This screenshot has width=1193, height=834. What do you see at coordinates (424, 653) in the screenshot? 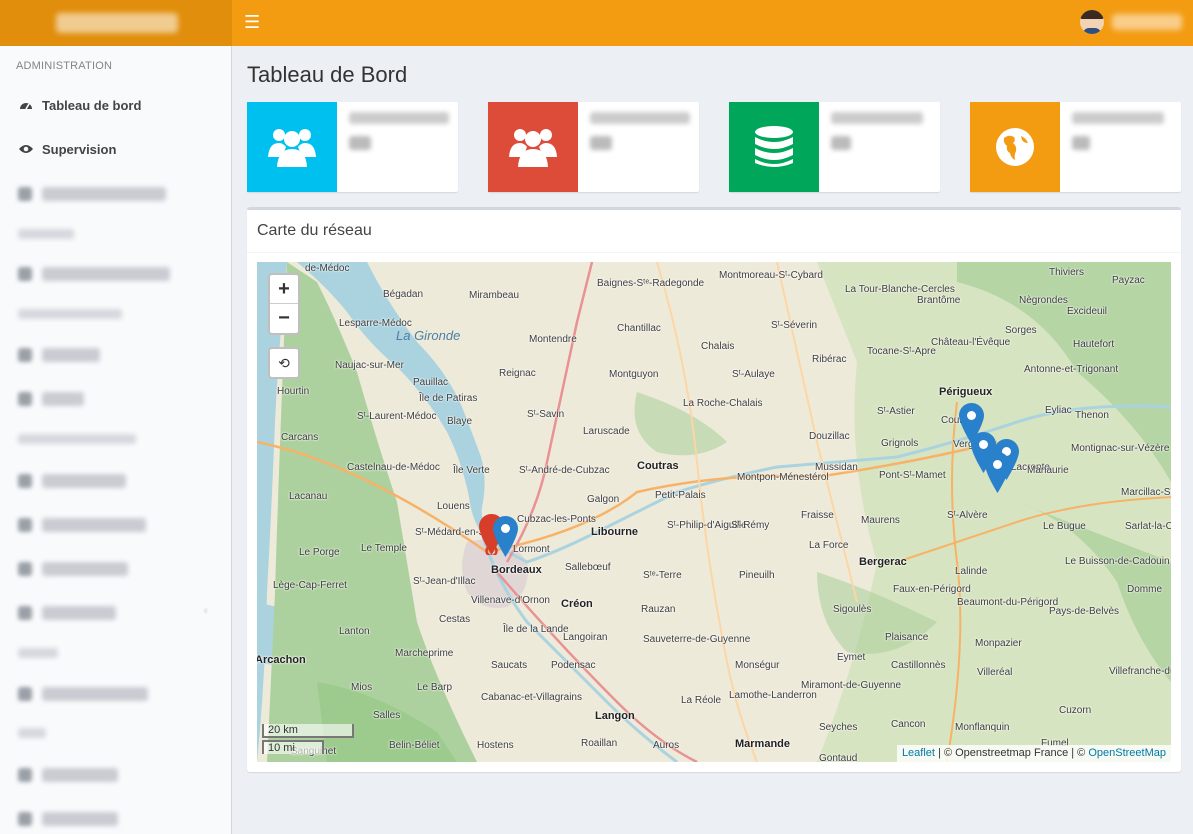
I see `map-place-label: Marcheprime` at bounding box center [424, 653].